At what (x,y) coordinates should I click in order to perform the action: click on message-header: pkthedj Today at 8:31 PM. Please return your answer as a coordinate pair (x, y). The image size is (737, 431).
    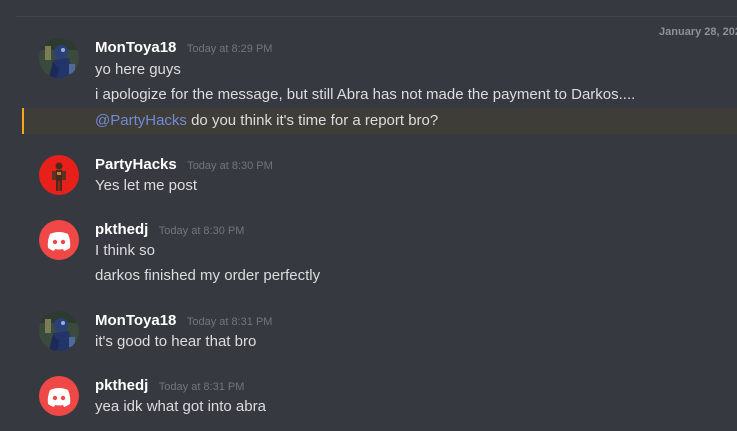
    Looking at the image, I should click on (169, 386).